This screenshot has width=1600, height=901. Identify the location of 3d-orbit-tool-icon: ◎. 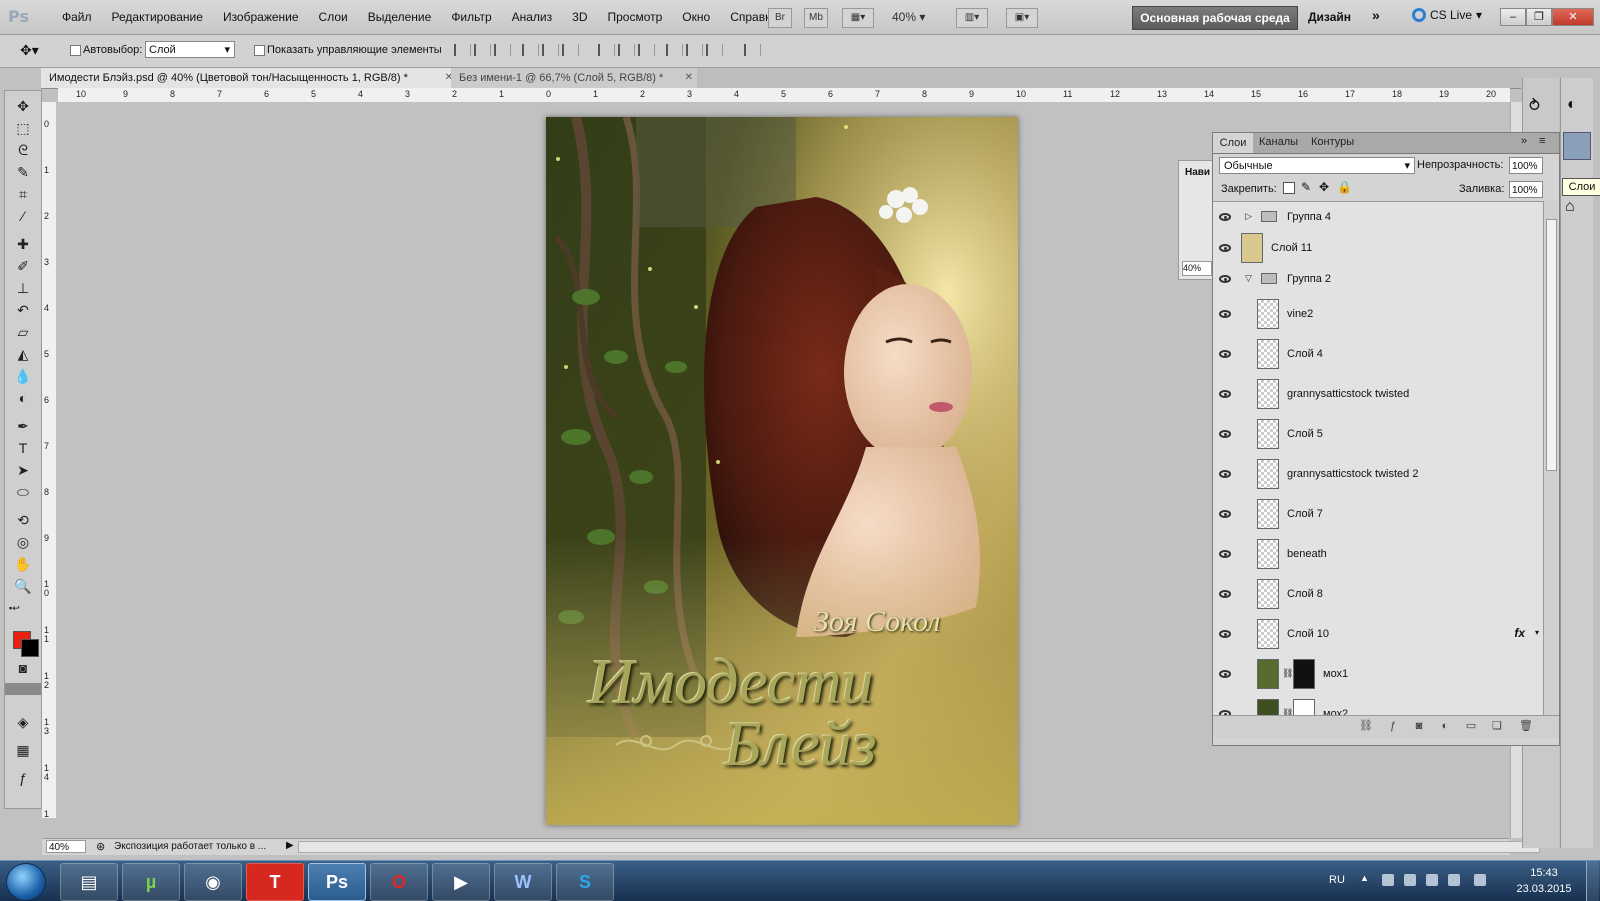
(23, 542).